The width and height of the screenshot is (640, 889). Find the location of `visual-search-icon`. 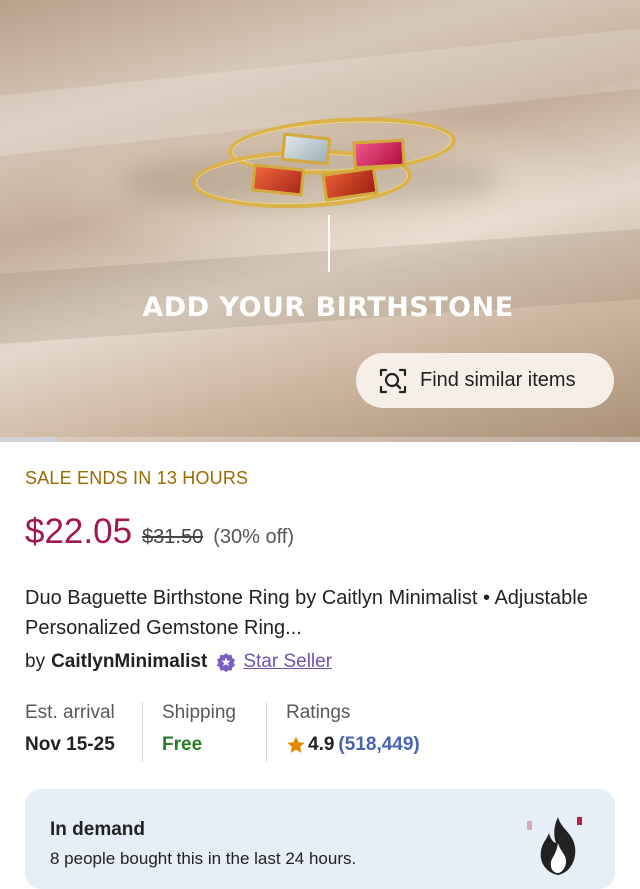

visual-search-icon is located at coordinates (393, 380).